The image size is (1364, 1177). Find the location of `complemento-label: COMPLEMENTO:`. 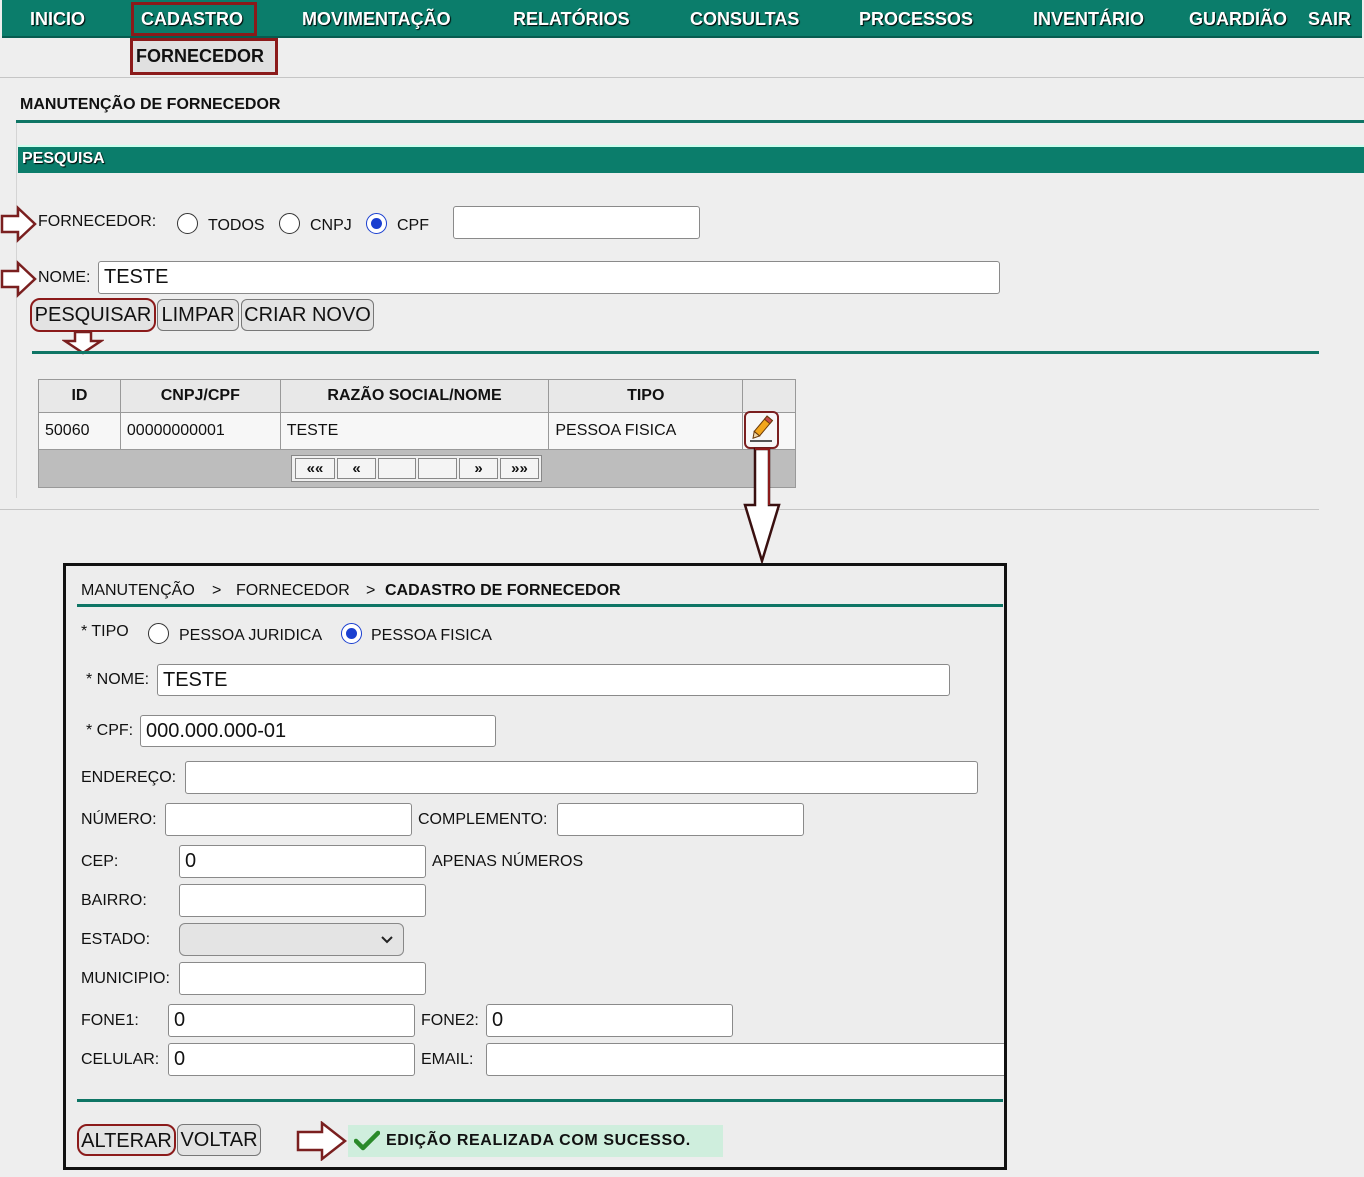

complemento-label: COMPLEMENTO: is located at coordinates (483, 819).